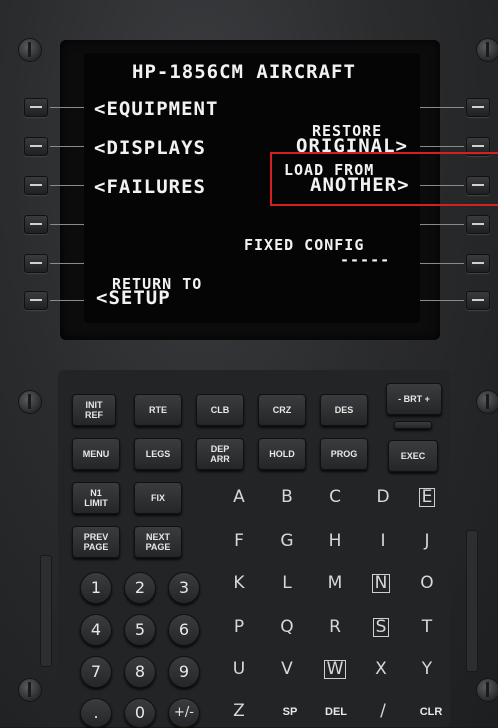  What do you see at coordinates (478, 107) in the screenshot?
I see `lsk-1r-button` at bounding box center [478, 107].